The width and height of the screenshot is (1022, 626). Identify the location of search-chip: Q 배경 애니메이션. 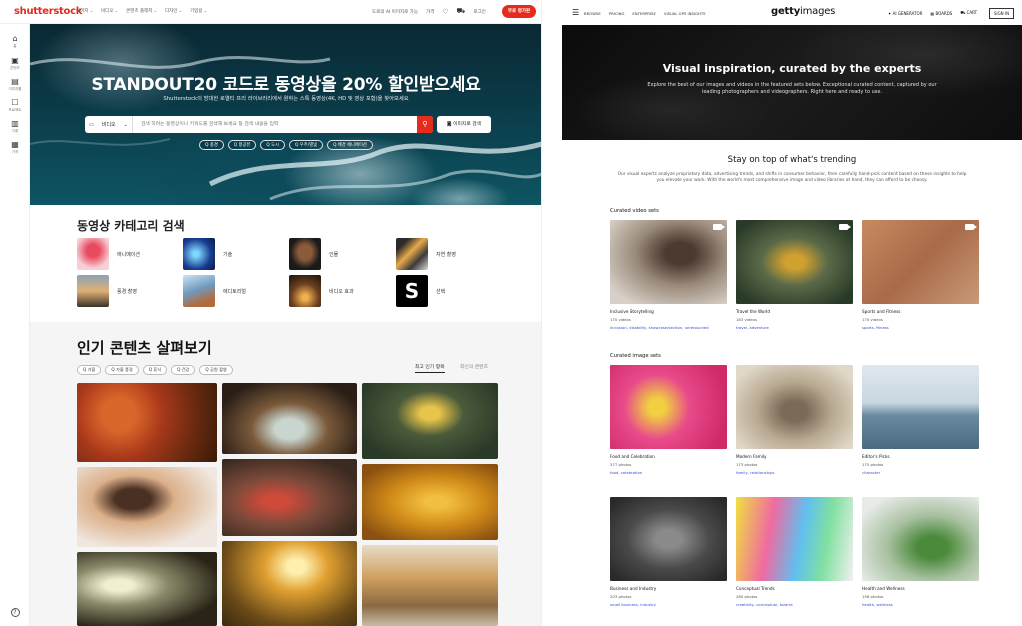
(350, 145).